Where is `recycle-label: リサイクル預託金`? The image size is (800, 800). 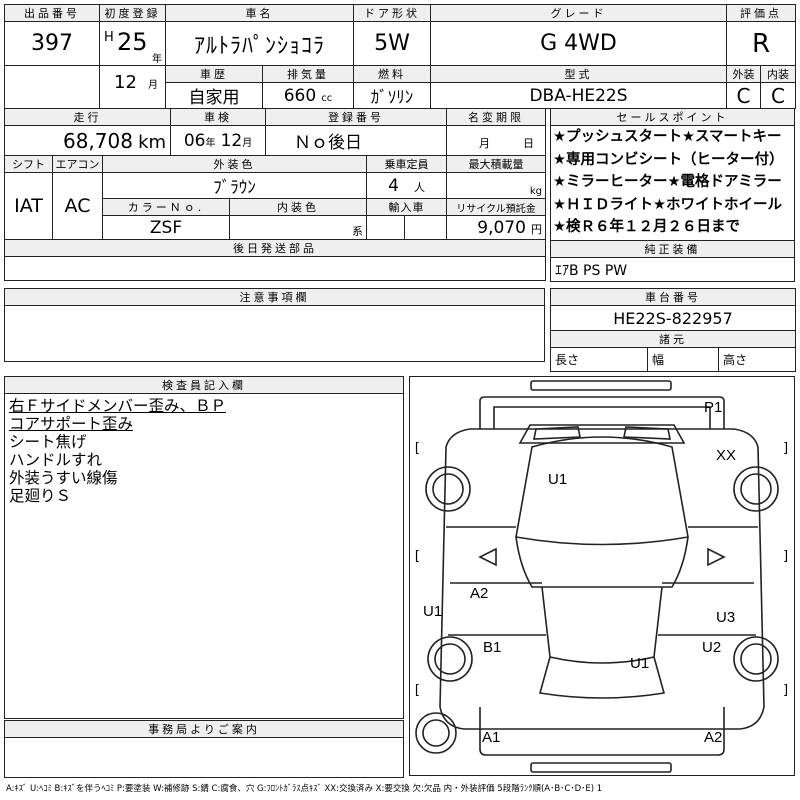
recycle-label: リサイクル預託金 is located at coordinates (496, 207).